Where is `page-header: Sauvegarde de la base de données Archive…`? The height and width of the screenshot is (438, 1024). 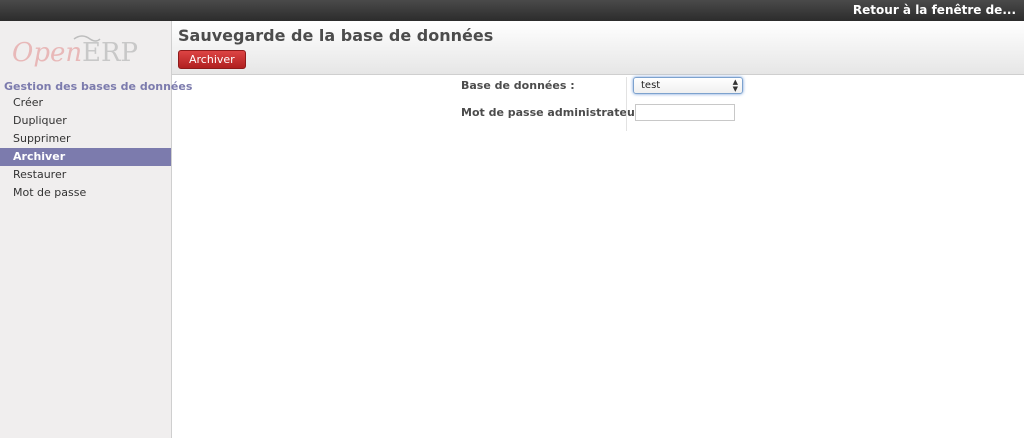 page-header: Sauvegarde de la base de données Archive… is located at coordinates (598, 48).